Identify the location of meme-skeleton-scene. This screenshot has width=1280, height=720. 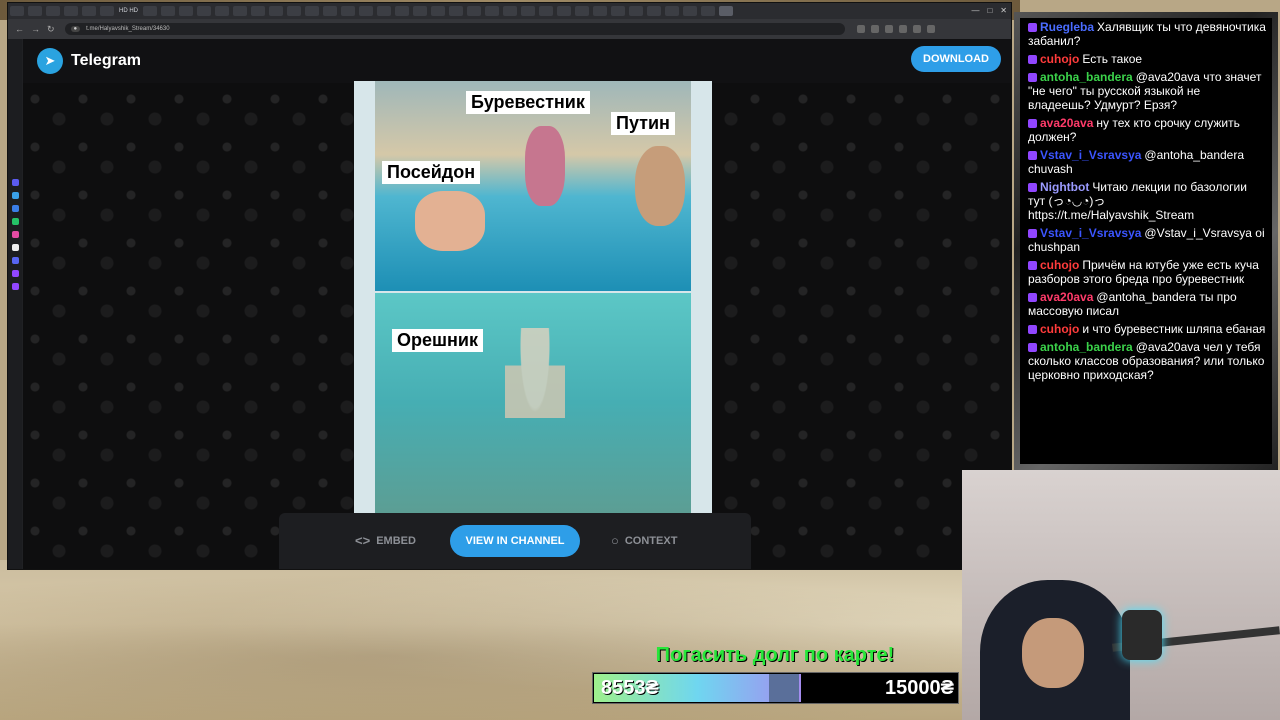
(533, 403).